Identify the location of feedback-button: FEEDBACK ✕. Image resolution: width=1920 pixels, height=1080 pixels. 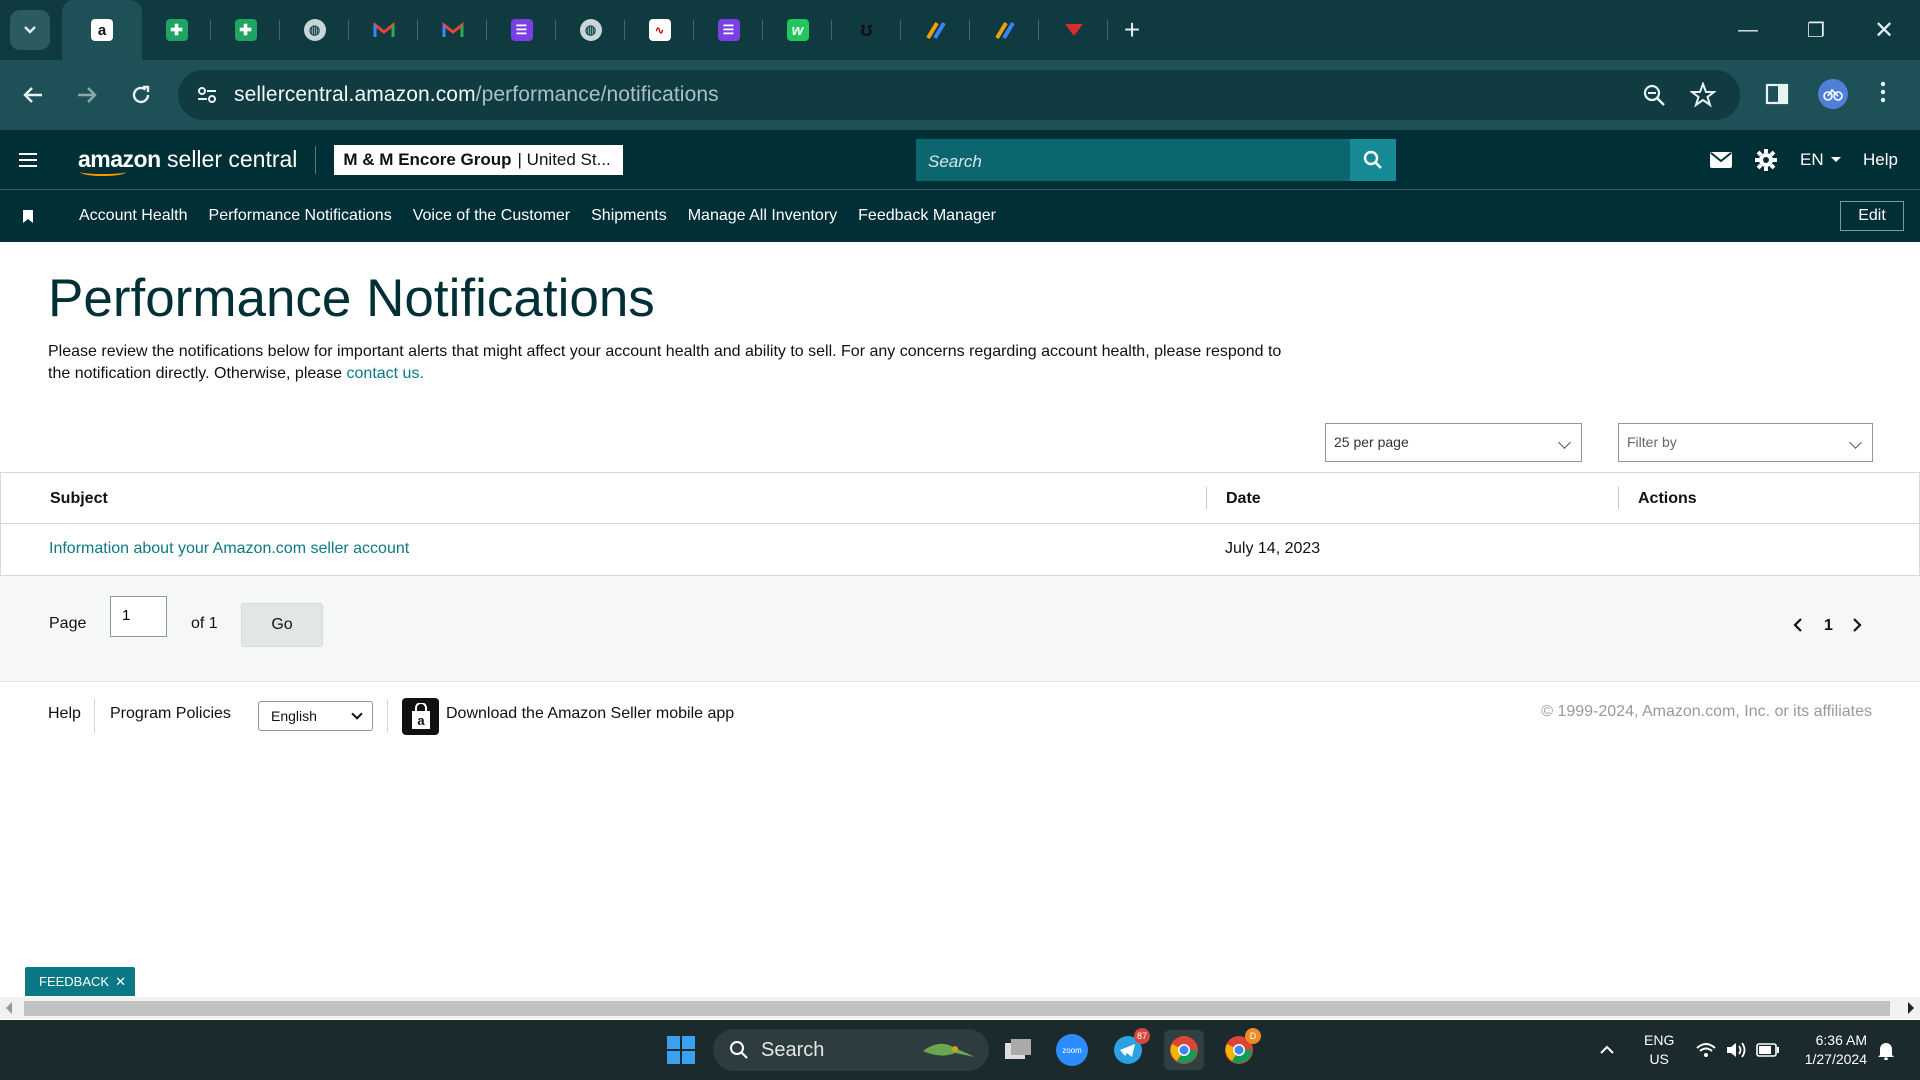
(80, 981).